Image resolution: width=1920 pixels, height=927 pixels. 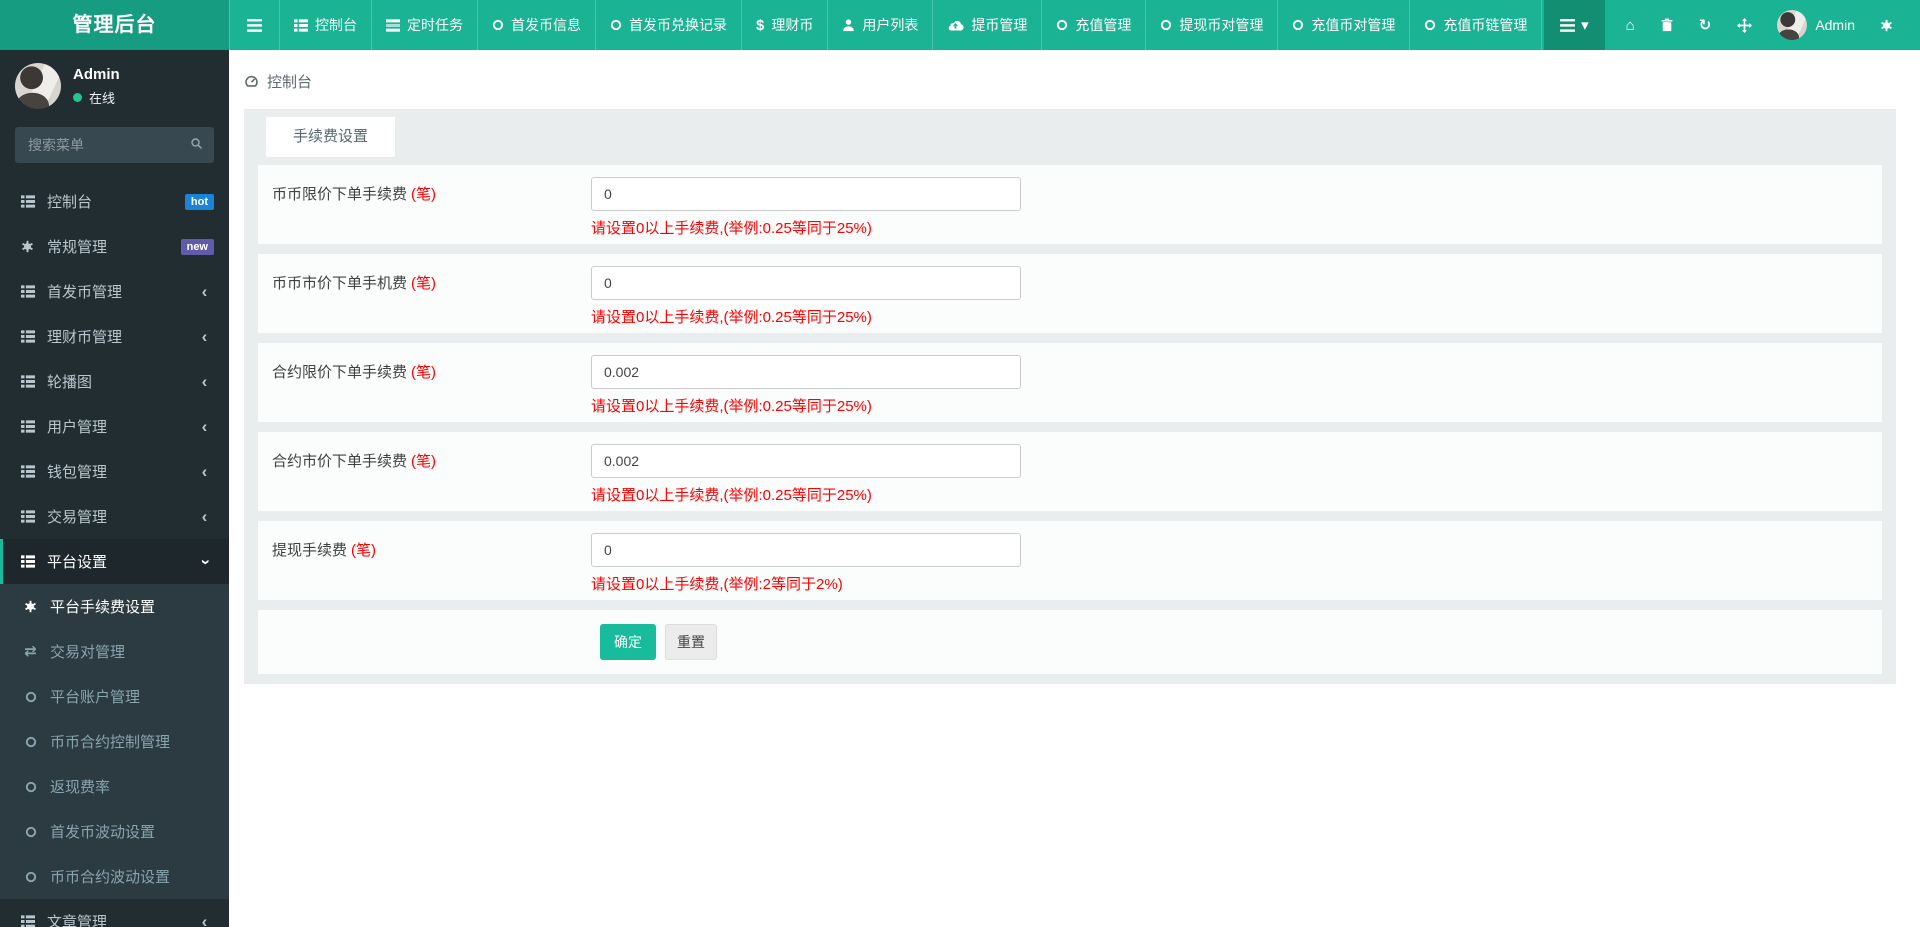 What do you see at coordinates (785, 25) in the screenshot?
I see `top-nav-item: $ 理财币` at bounding box center [785, 25].